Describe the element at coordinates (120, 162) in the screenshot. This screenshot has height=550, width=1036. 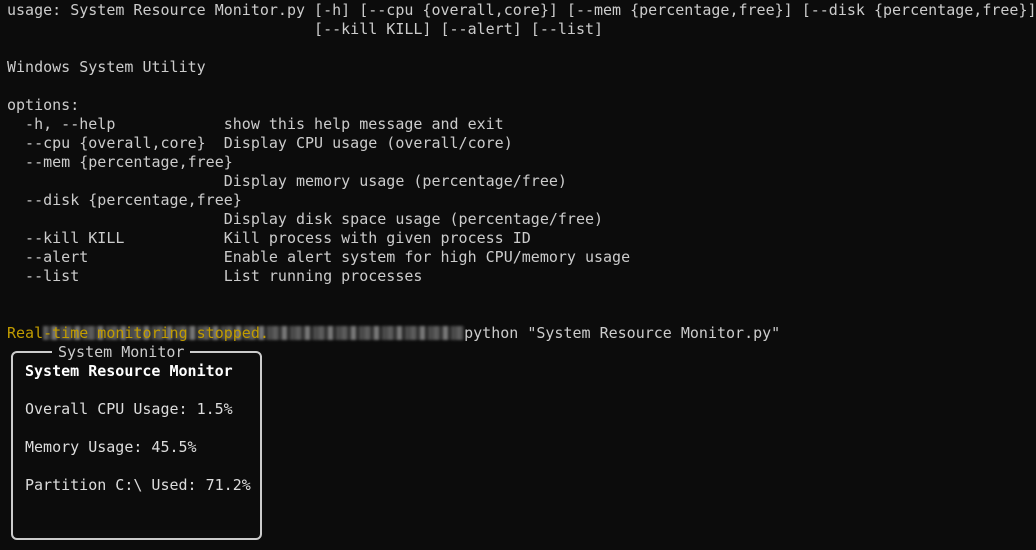
I see `option-mem: --mem {percentage,free}` at that location.